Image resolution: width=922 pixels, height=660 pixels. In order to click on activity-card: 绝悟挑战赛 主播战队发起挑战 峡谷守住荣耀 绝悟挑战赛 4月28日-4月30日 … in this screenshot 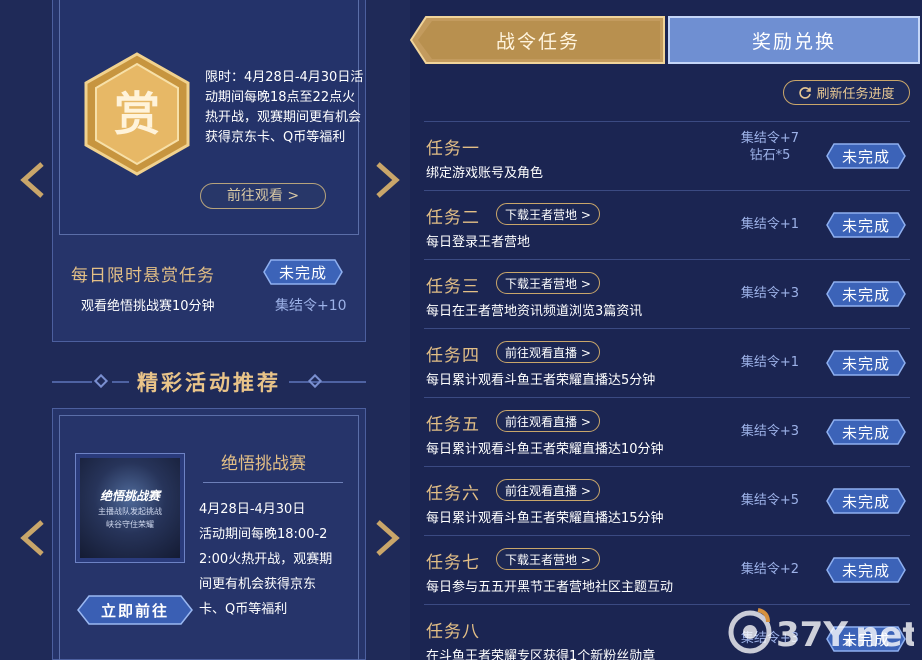, I will do `click(209, 534)`.